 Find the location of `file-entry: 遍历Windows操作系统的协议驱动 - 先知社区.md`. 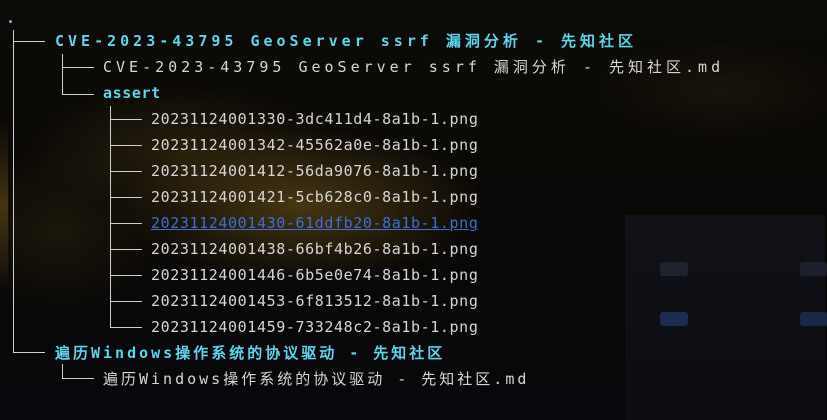

file-entry: 遍历Windows操作系统的协议驱动 - 先知社区.md is located at coordinates (316, 379).